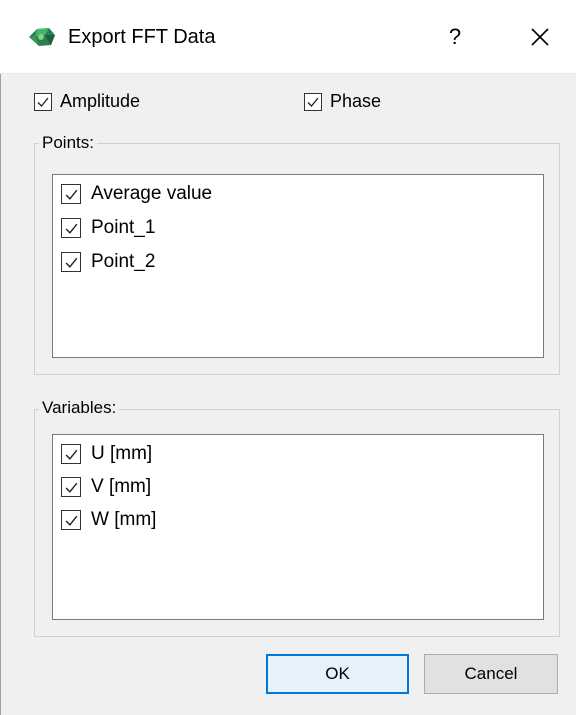 This screenshot has height=715, width=576. I want to click on ok-label: OK, so click(337, 673).